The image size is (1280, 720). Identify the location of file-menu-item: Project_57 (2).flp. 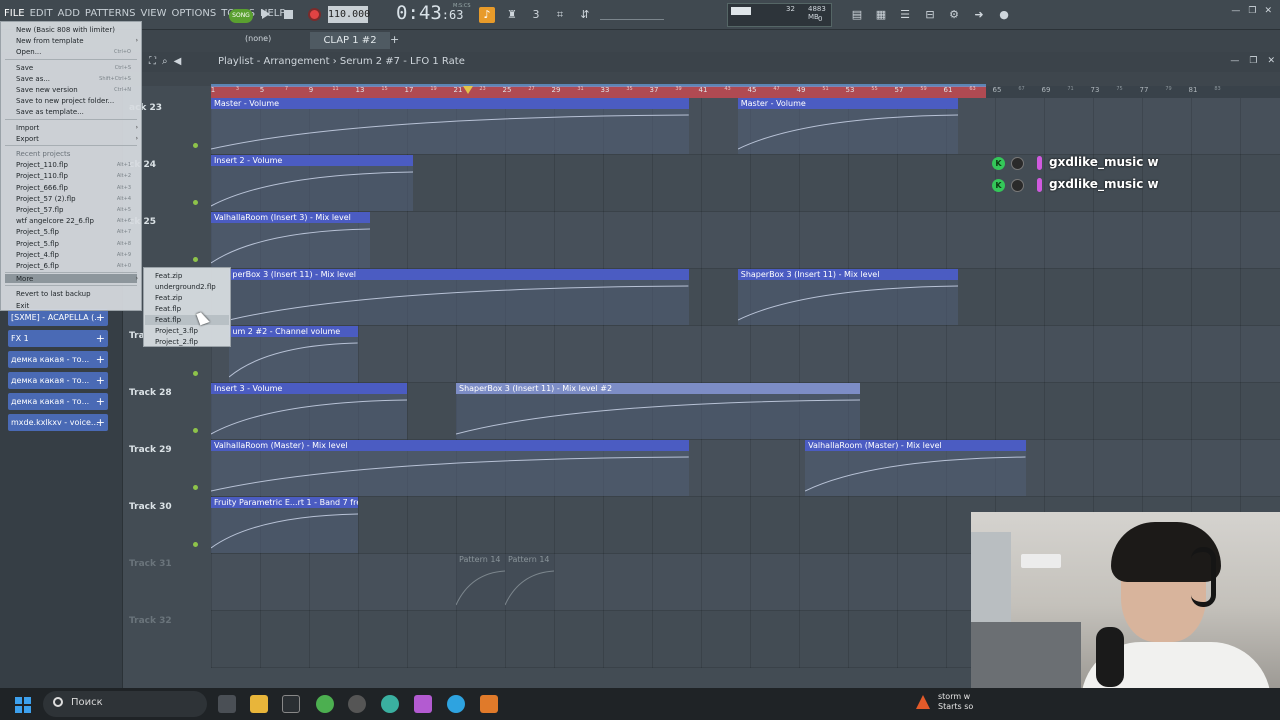
(46, 199).